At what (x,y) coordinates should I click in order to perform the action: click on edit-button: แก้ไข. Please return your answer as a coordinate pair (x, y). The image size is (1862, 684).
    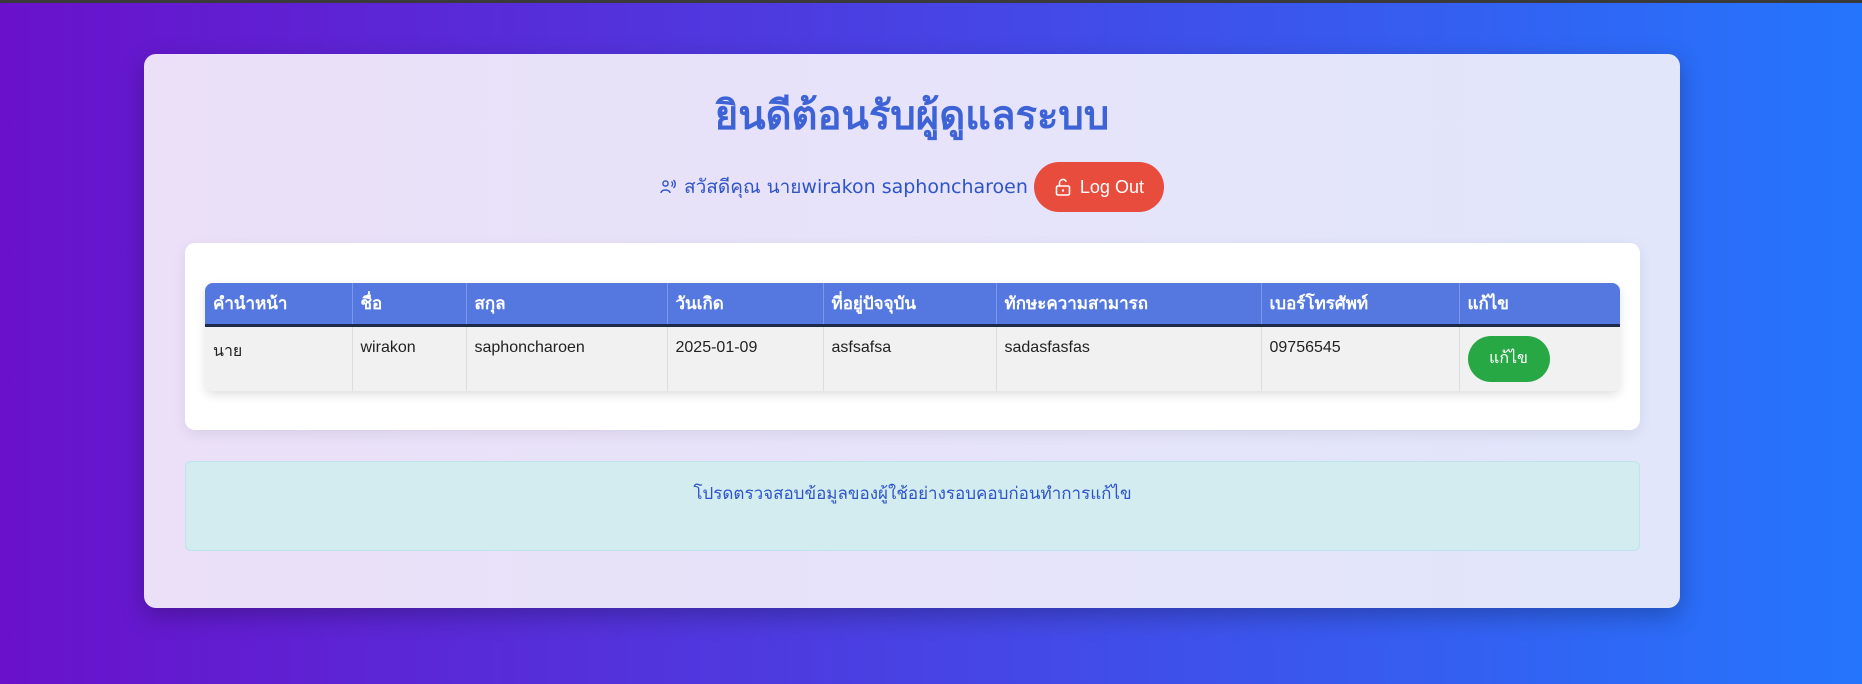
    Looking at the image, I should click on (1508, 358).